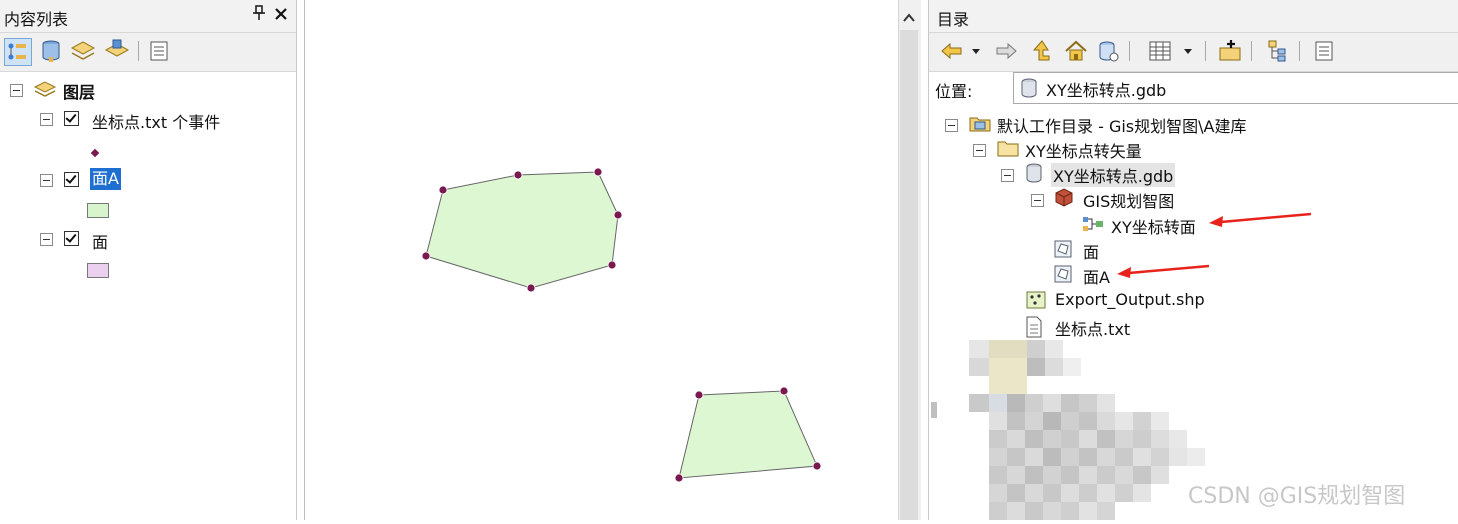 Image resolution: width=1458 pixels, height=524 pixels. I want to click on layer-name-mian: 面, so click(100, 241).